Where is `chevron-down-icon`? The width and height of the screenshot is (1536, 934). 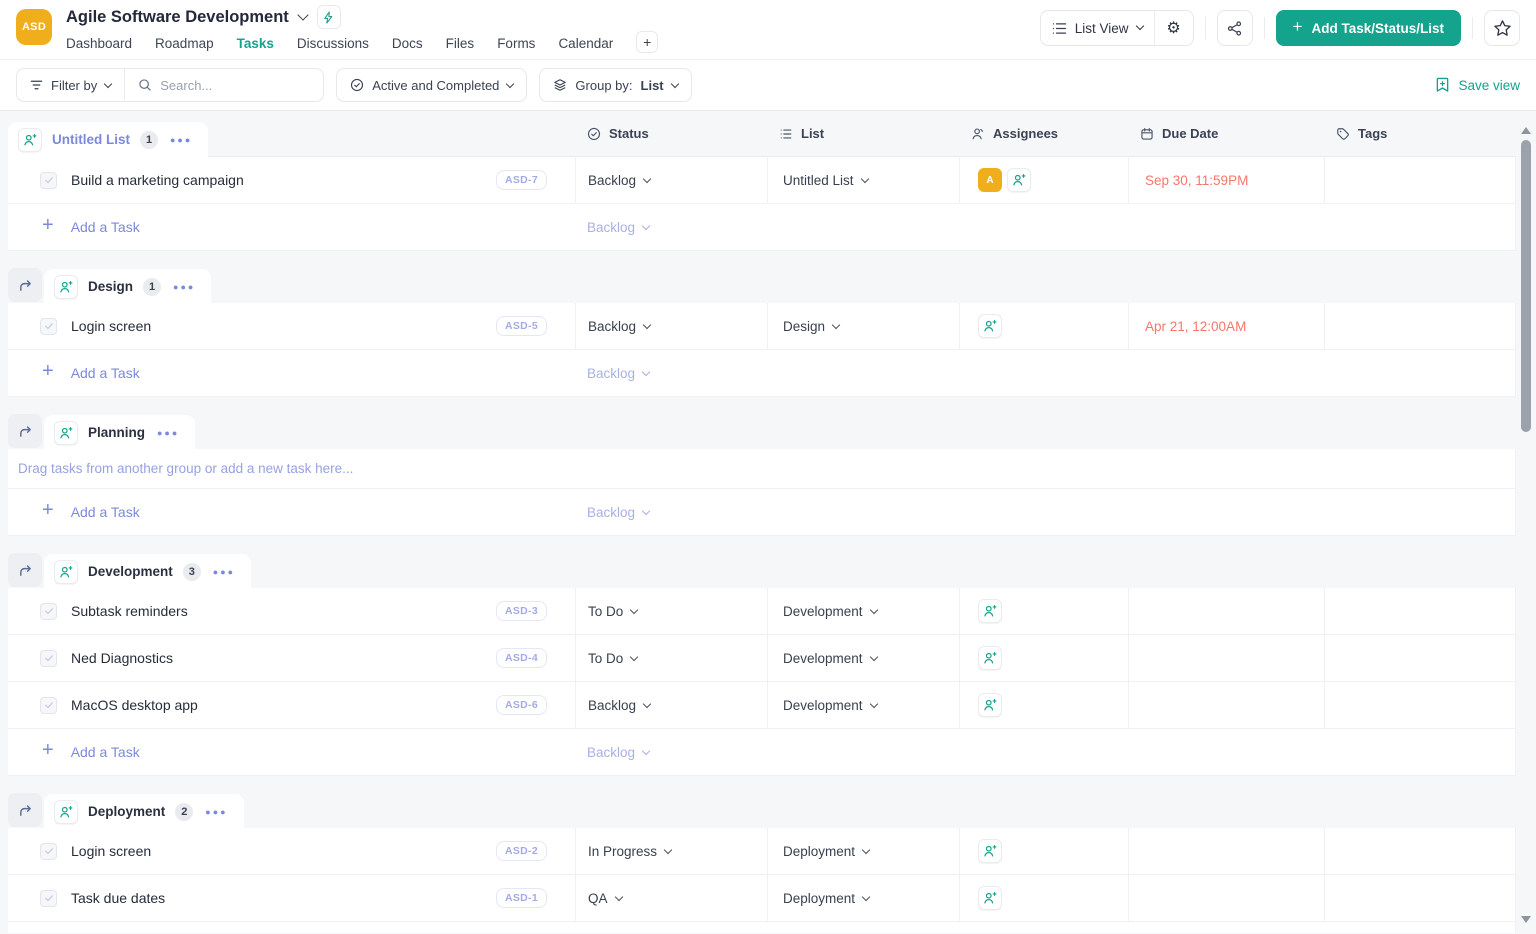
chevron-down-icon is located at coordinates (303, 15).